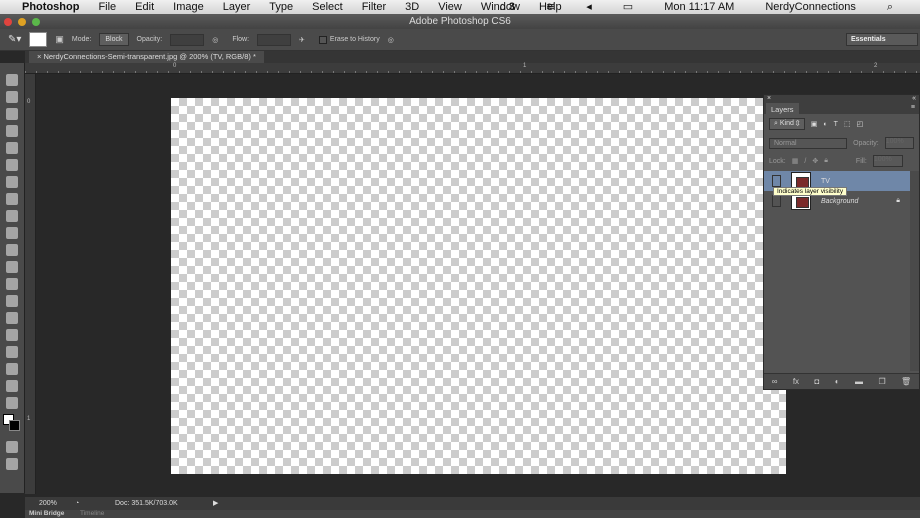  What do you see at coordinates (914, 98) in the screenshot?
I see `collapse-panel-icon: «` at bounding box center [914, 98].